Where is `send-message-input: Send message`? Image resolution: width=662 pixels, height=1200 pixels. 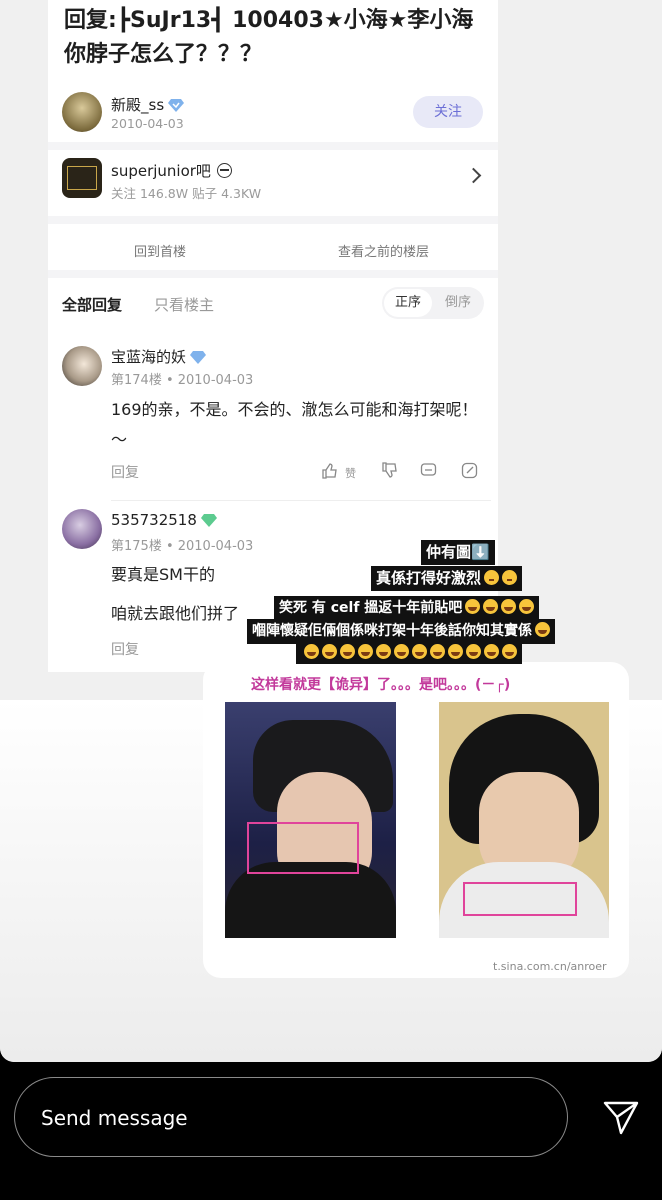 send-message-input: Send message is located at coordinates (291, 1117).